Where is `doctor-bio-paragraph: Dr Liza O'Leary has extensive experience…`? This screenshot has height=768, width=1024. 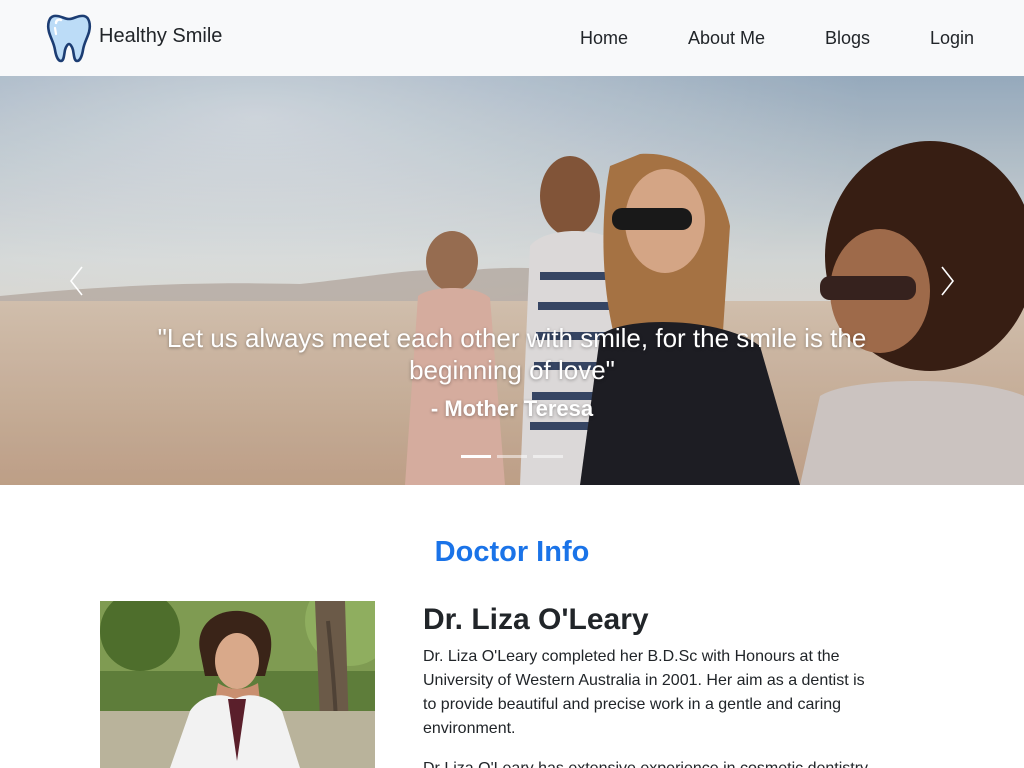 doctor-bio-paragraph: Dr Liza O'Leary has extensive experience… is located at coordinates (650, 762).